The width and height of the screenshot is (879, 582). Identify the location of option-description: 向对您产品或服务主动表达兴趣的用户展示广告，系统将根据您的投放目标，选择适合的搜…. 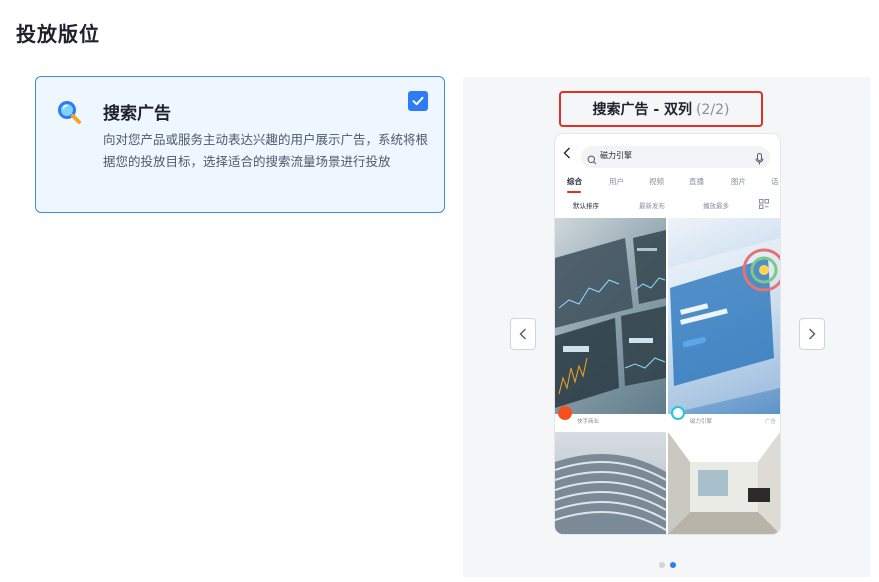
(266, 150).